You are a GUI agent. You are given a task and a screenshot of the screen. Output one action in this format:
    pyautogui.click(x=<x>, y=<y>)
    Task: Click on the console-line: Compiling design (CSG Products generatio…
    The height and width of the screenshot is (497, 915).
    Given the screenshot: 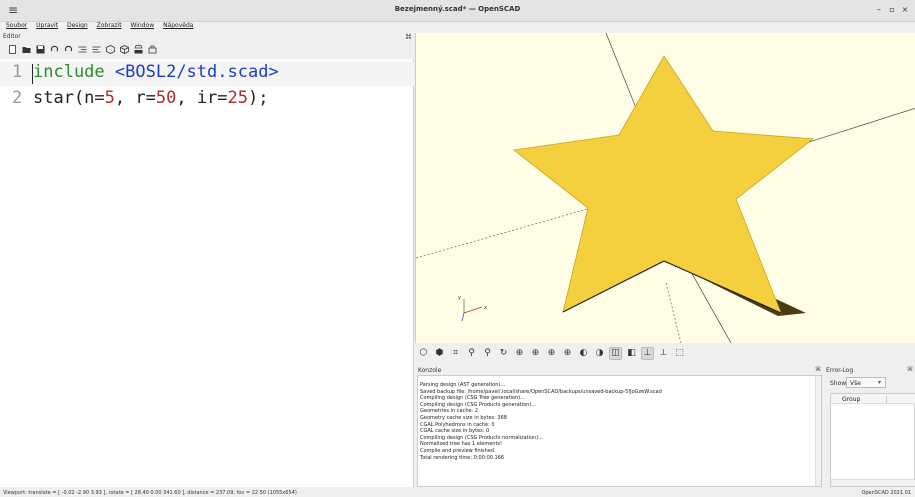 What is the action you would take?
    pyautogui.click(x=478, y=404)
    